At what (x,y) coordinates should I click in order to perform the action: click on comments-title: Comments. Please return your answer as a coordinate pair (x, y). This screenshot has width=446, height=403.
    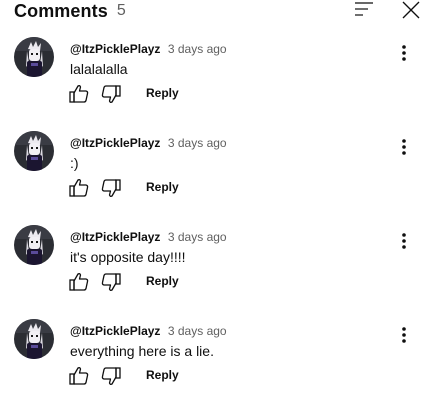
    Looking at the image, I should click on (61, 10).